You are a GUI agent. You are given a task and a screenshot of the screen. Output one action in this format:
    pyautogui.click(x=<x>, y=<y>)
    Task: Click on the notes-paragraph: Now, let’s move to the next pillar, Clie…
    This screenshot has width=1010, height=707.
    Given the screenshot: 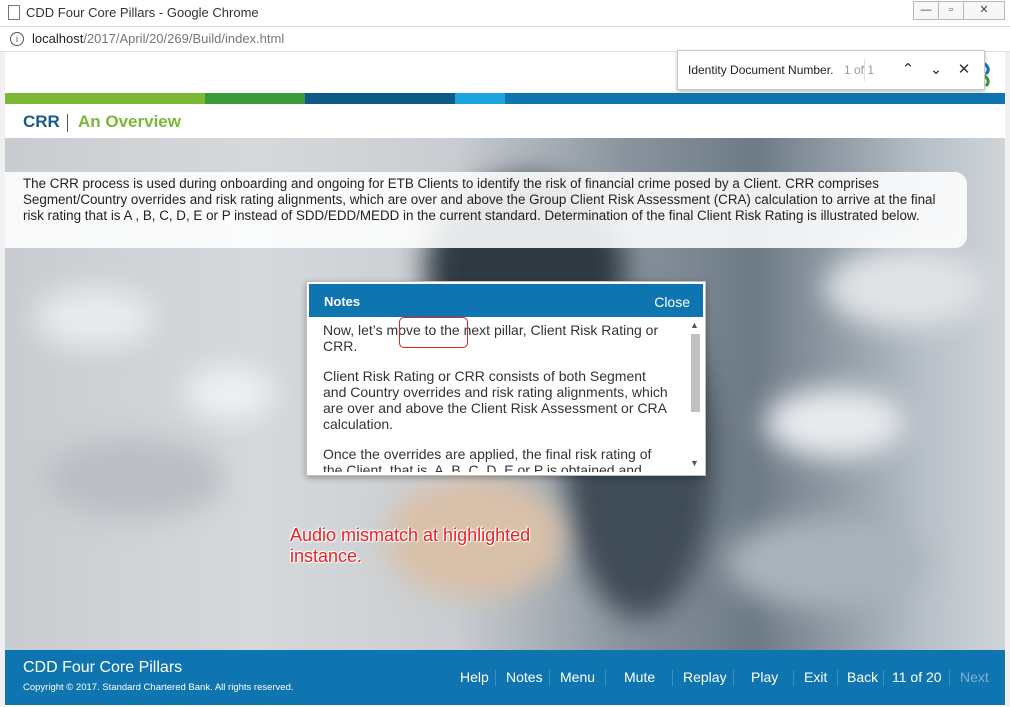 What is the action you would take?
    pyautogui.click(x=491, y=338)
    